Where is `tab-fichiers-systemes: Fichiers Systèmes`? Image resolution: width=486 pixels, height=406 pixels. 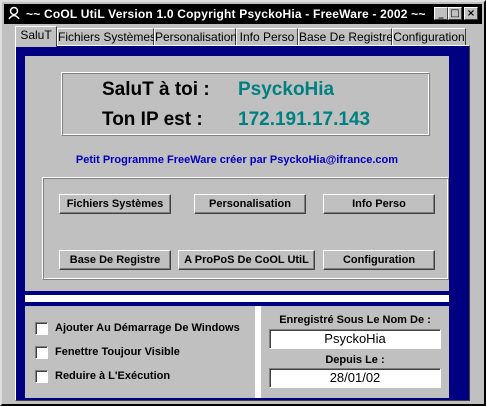 tab-fichiers-systemes: Fichiers Systèmes is located at coordinates (106, 36).